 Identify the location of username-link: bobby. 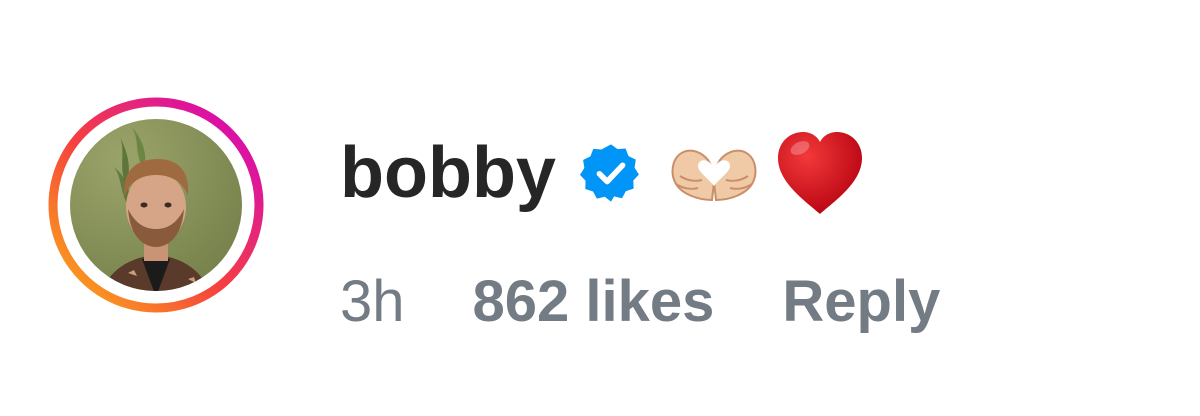
(448, 173).